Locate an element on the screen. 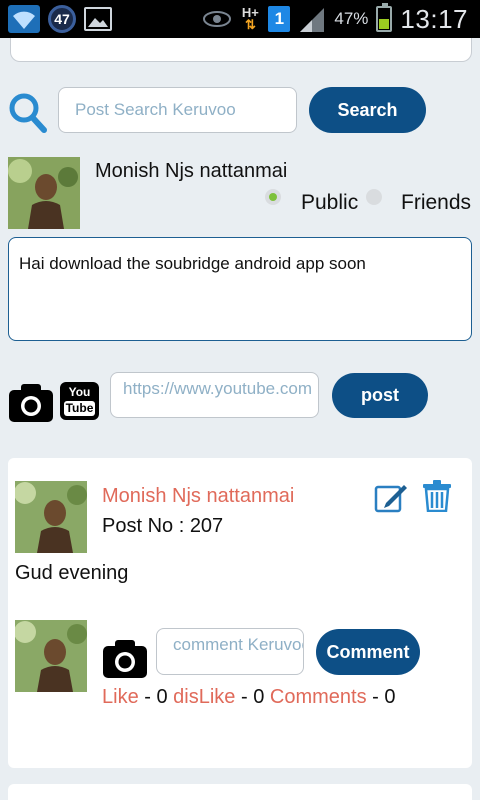  search-icon is located at coordinates (28, 113).